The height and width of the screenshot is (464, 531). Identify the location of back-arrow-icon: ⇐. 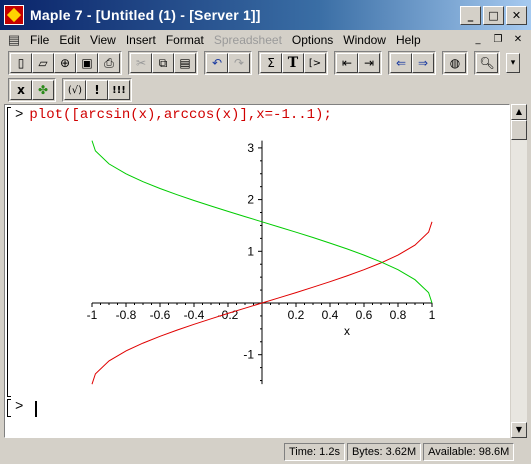
(401, 63).